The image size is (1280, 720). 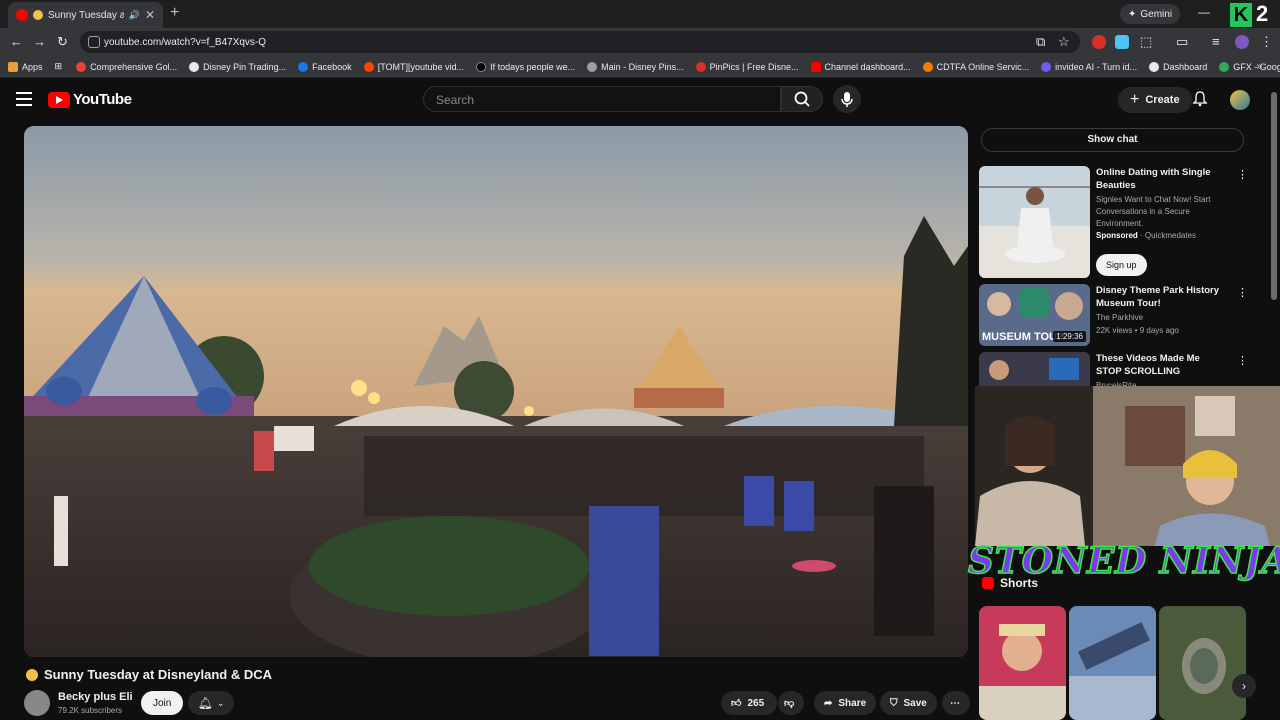 I want to click on dislike-button: 👎︎, so click(x=791, y=703).